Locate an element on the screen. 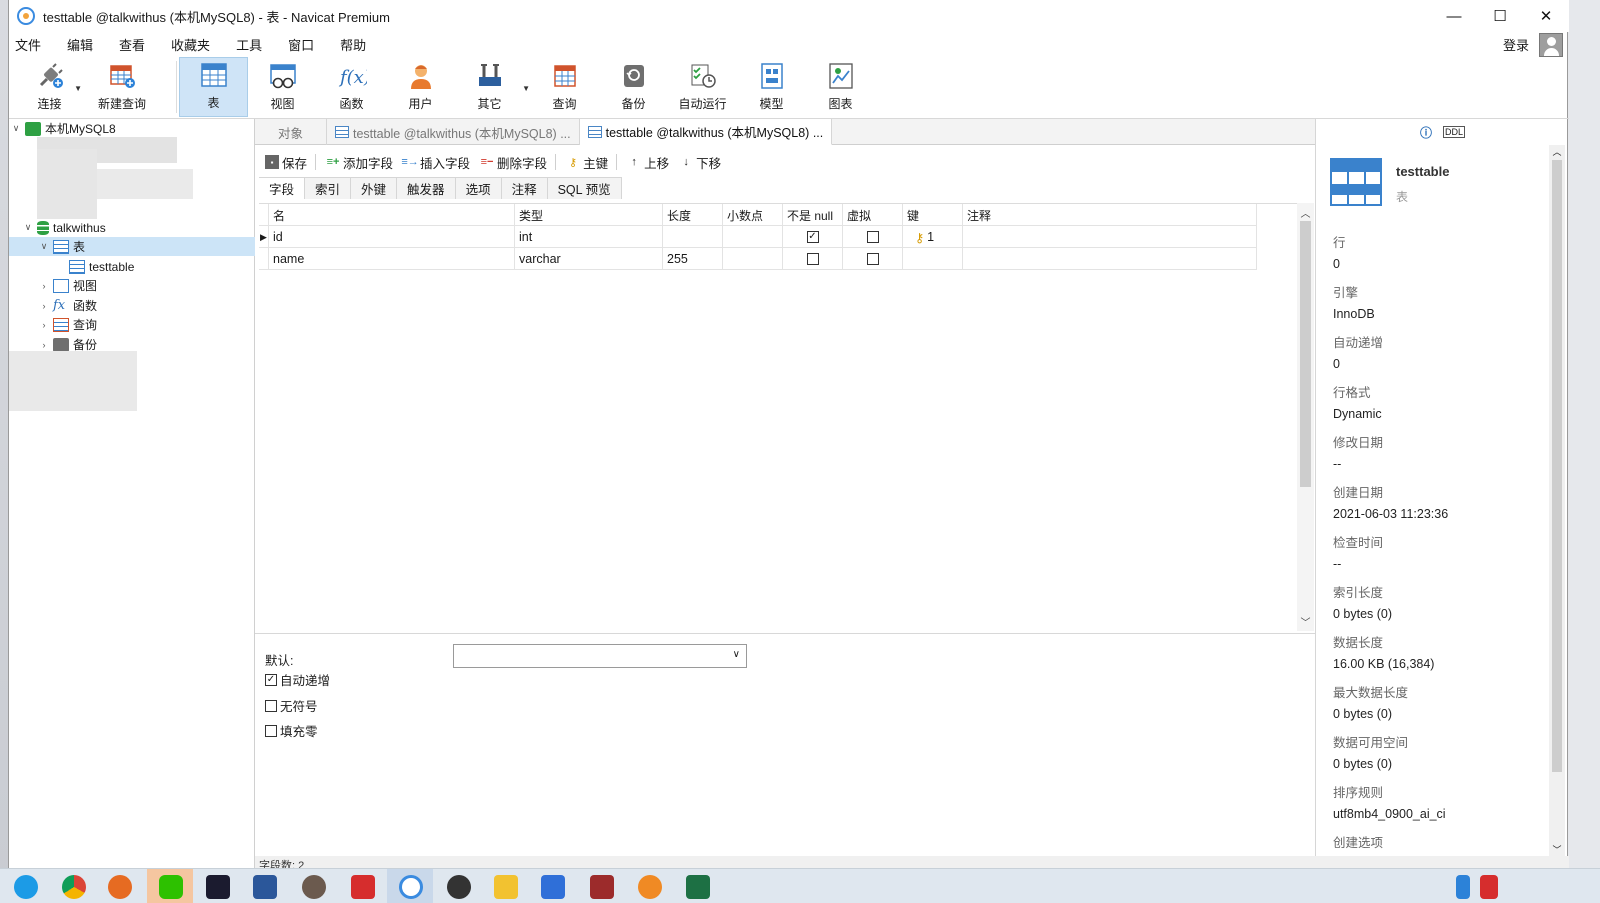 Image resolution: width=1600 pixels, height=903 pixels. save-button: ▪ 保存 is located at coordinates (286, 162).